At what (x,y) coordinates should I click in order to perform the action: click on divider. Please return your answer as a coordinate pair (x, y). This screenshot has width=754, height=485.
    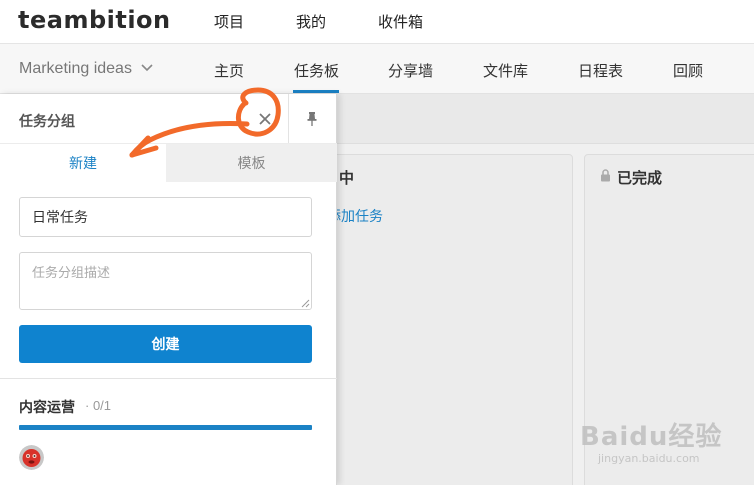
    Looking at the image, I should click on (168, 378).